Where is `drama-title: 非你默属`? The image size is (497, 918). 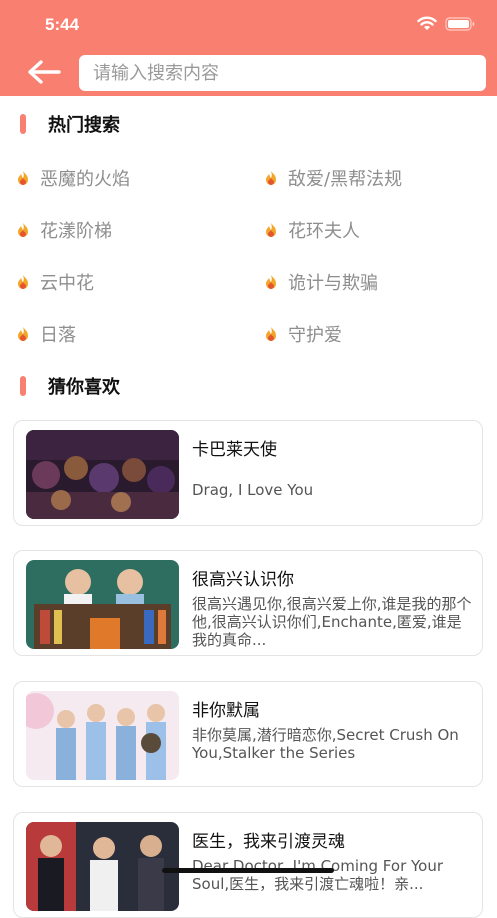
drama-title: 非你默属 is located at coordinates (226, 711).